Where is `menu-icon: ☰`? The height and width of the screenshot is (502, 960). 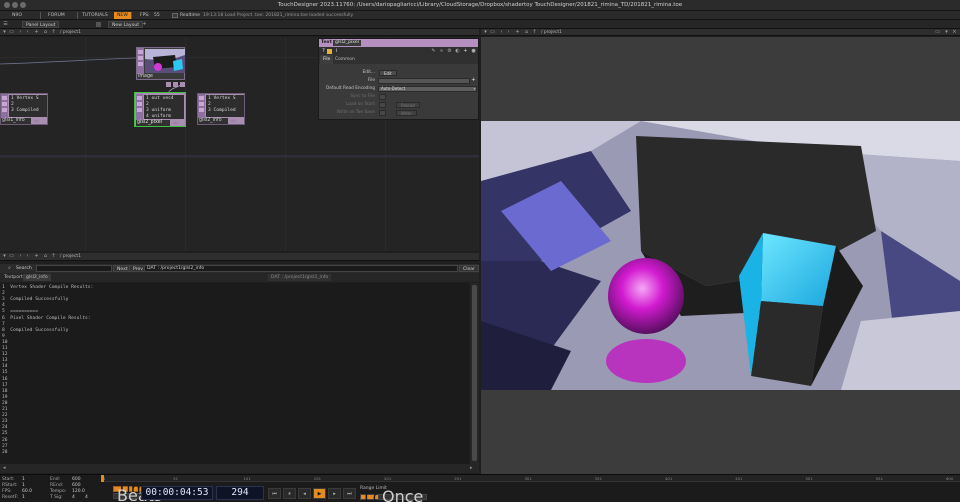 menu-icon: ☰ is located at coordinates (5, 24).